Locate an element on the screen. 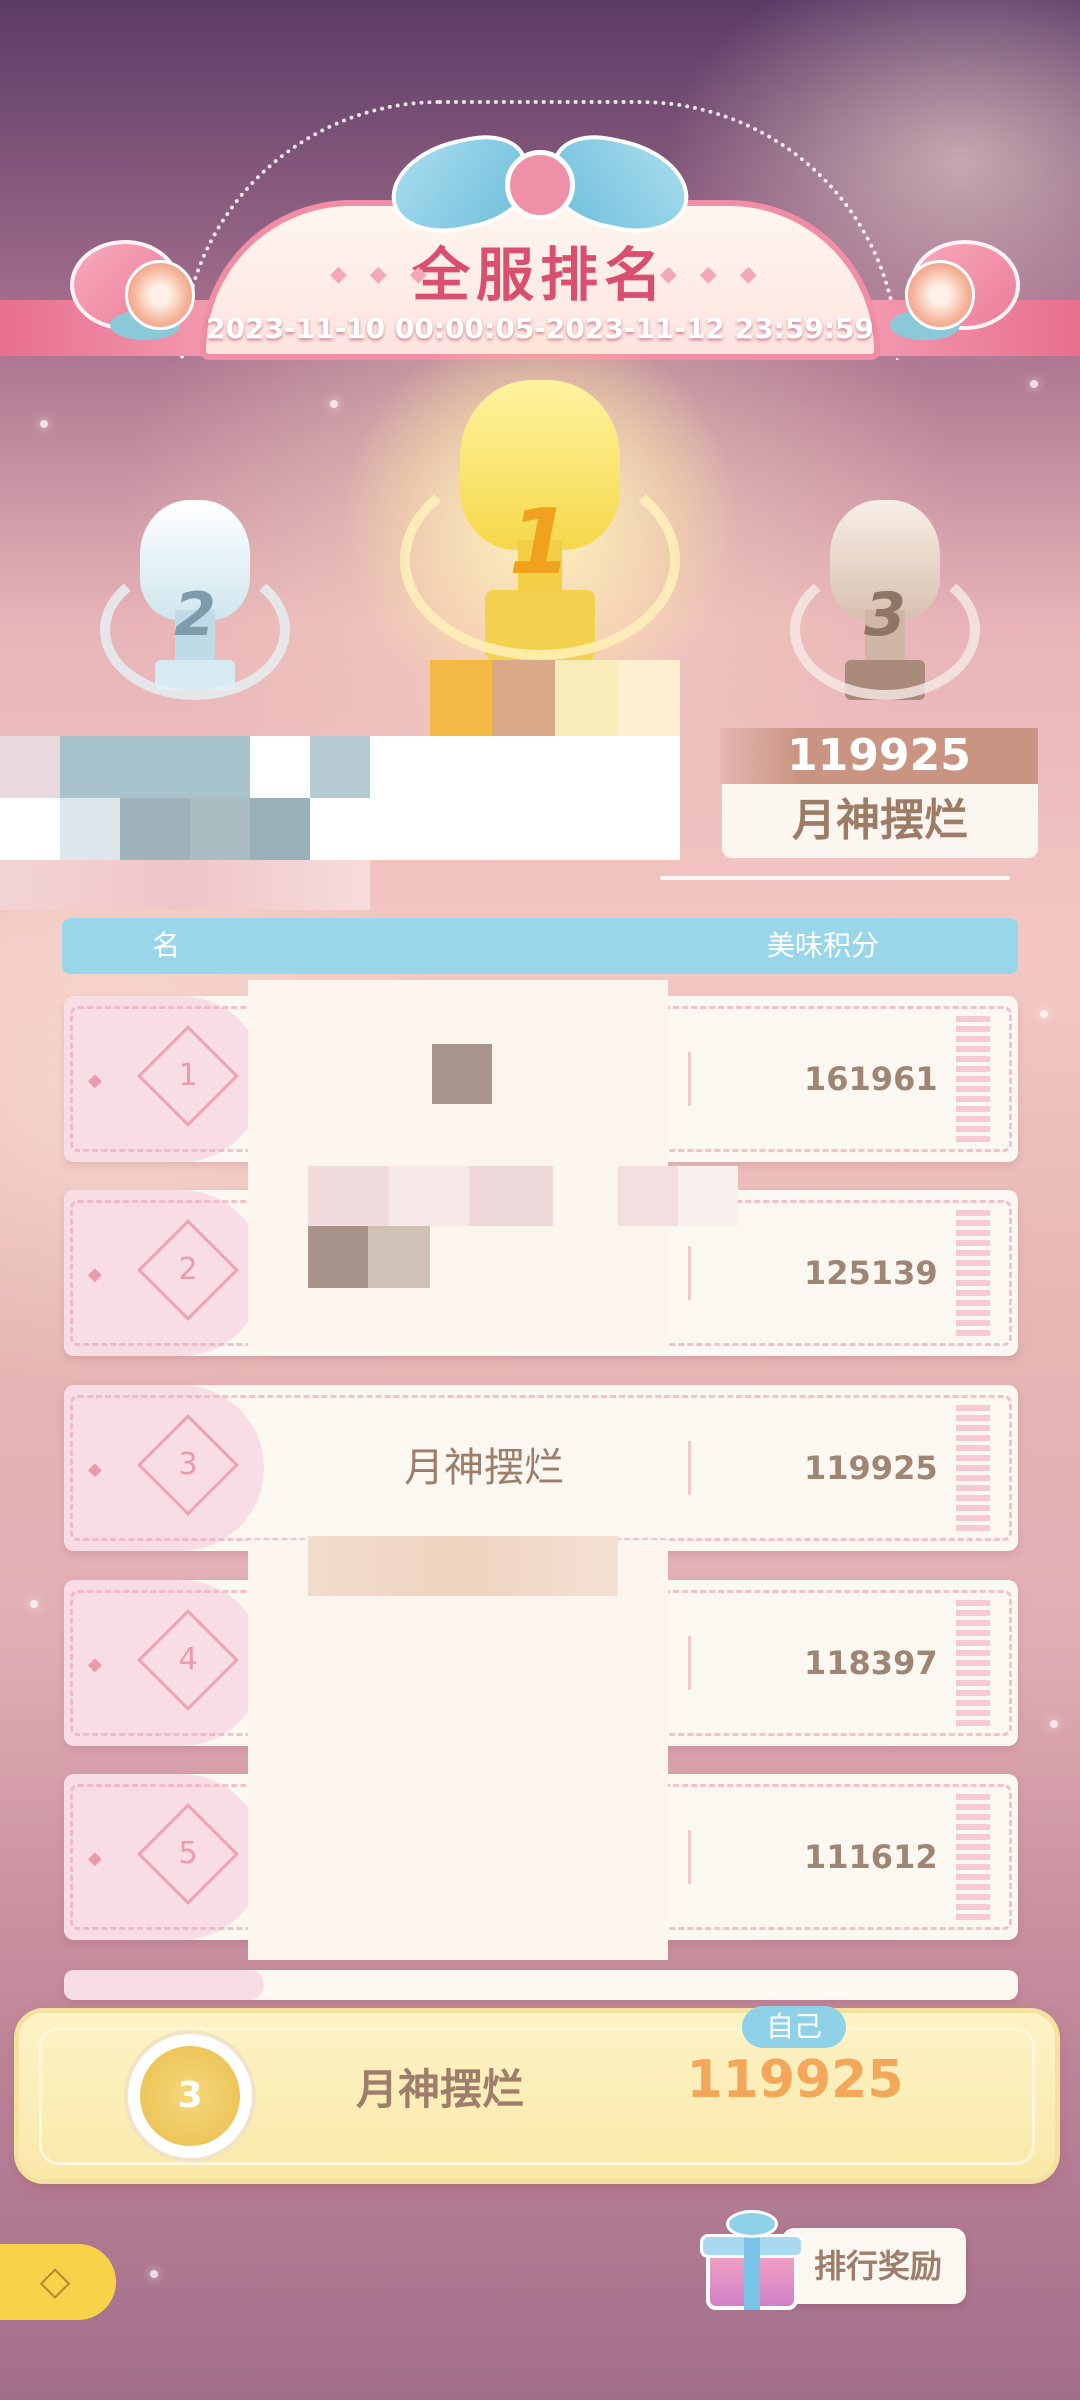 The image size is (1080, 2400). row-rank: 5 is located at coordinates (188, 1853).